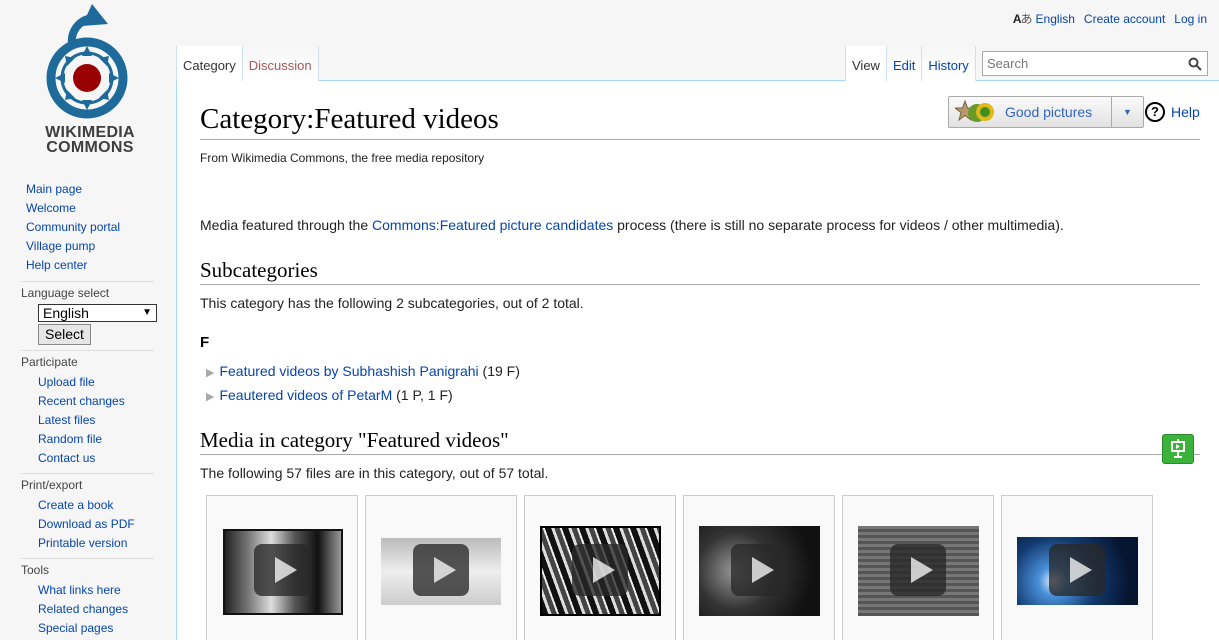 The width and height of the screenshot is (1219, 640). I want to click on gallery-dropdown-arrow-icon: ▼, so click(1127, 112).